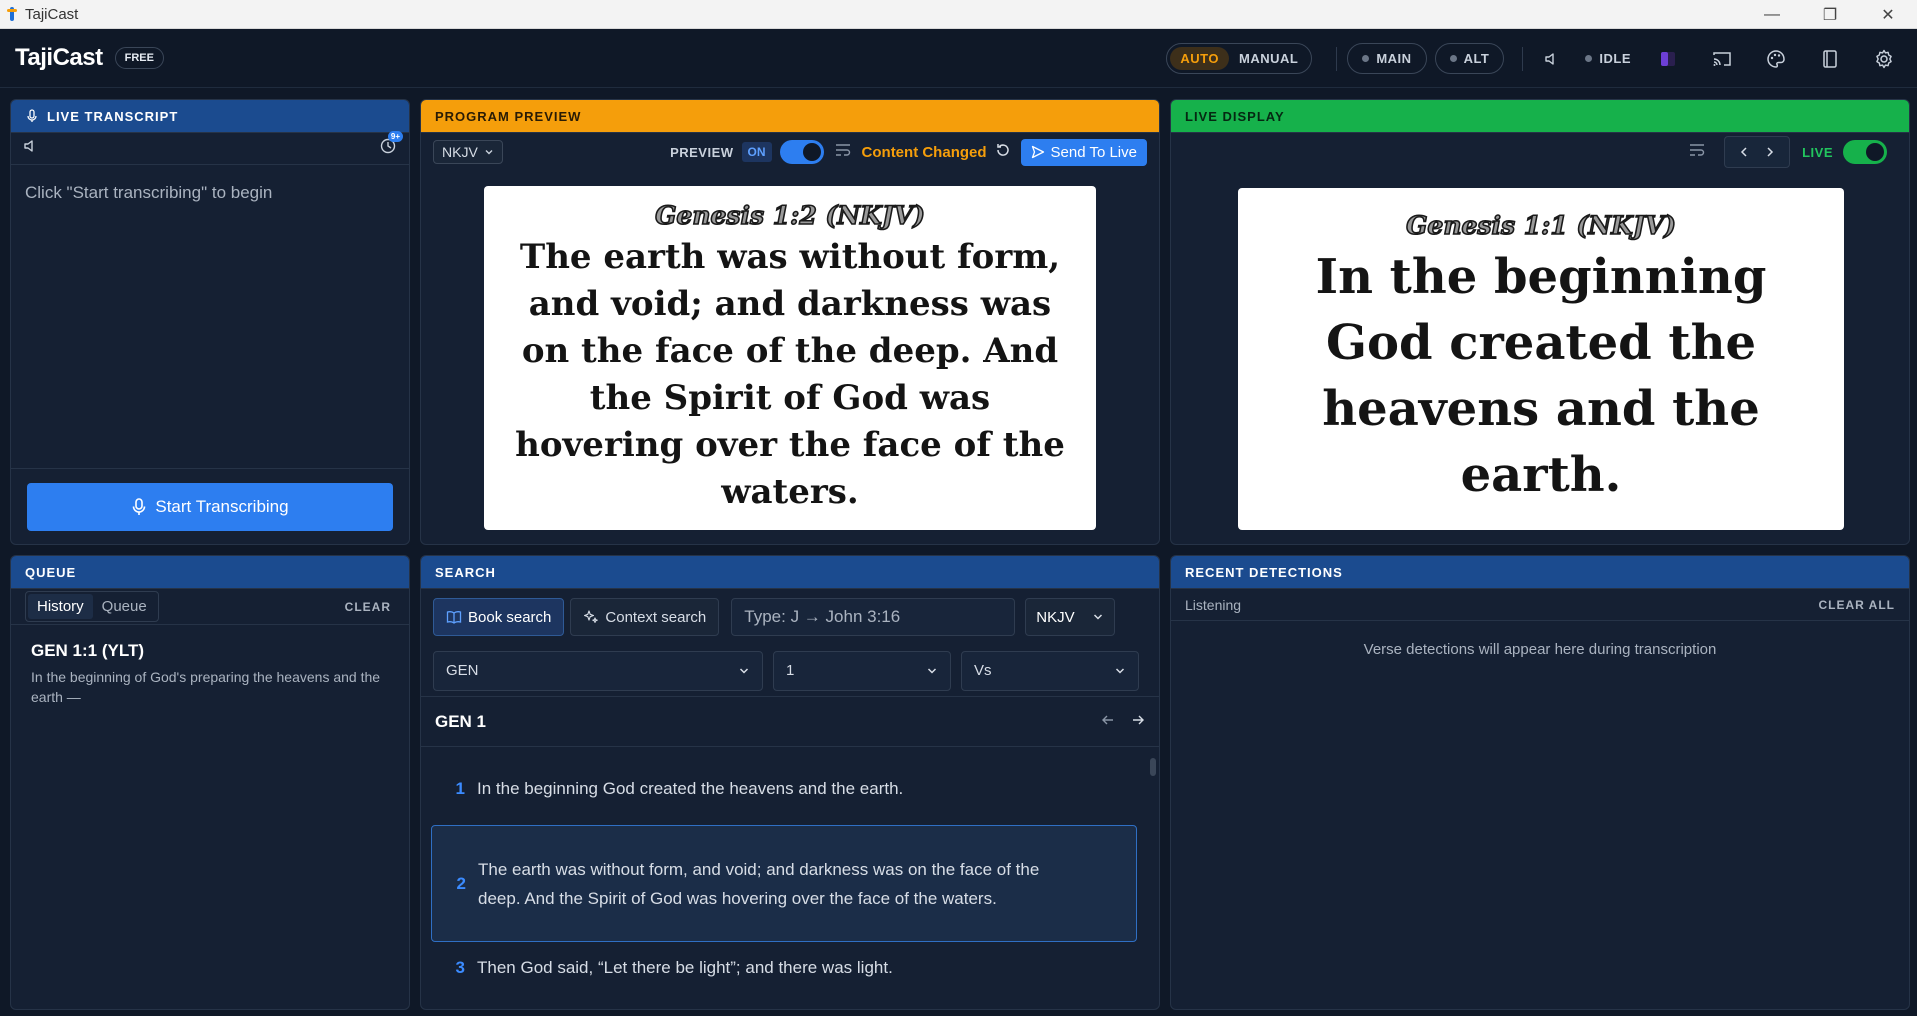 This screenshot has height=1016, width=1917. Describe the element at coordinates (790, 116) in the screenshot. I see `program-preview-header: PROGRAM PREVIEW` at that location.